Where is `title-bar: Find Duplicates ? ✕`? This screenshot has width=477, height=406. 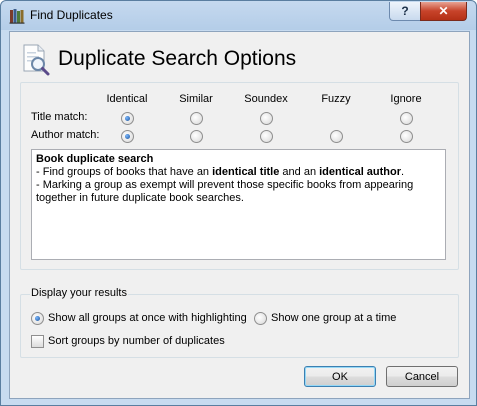
title-bar: Find Duplicates ? ✕ is located at coordinates (238, 15).